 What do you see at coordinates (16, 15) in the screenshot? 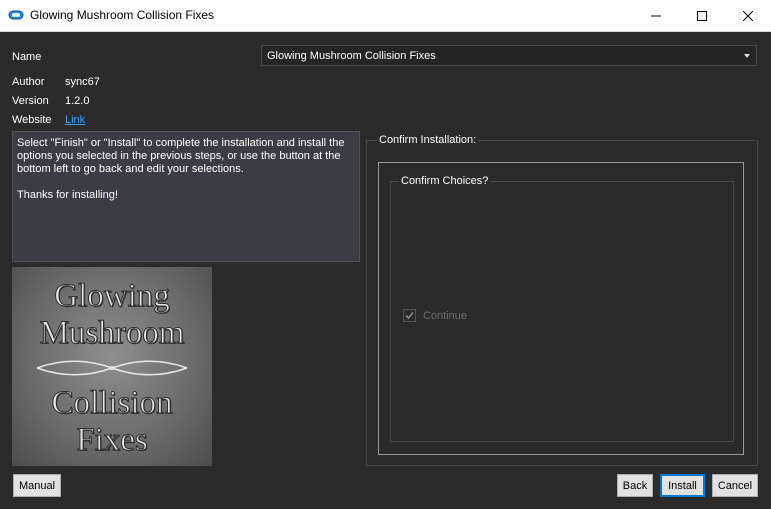
I see `app-icon` at bounding box center [16, 15].